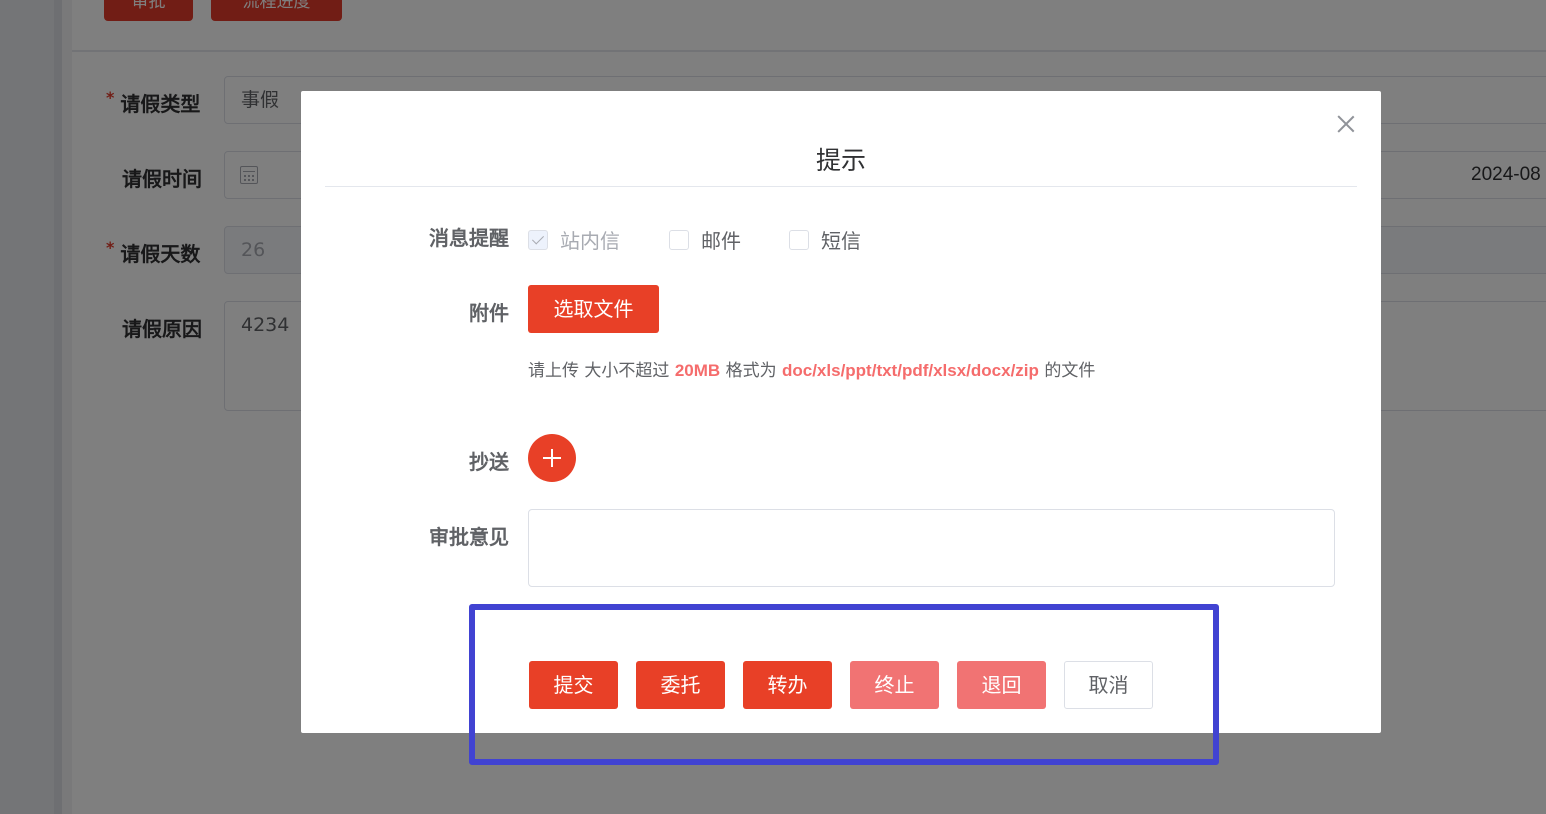 The width and height of the screenshot is (1546, 814). Describe the element at coordinates (841, 241) in the screenshot. I see `checkbox-label: 短信` at that location.